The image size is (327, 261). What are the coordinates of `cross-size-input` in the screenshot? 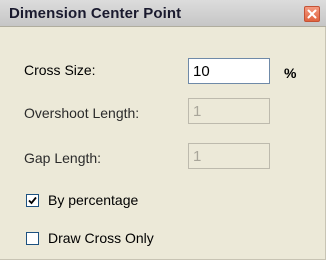 It's located at (229, 71).